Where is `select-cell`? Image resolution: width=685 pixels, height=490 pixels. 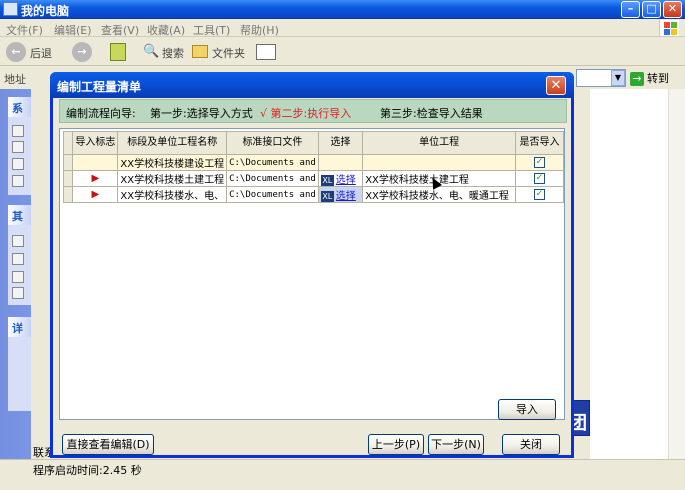 select-cell is located at coordinates (340, 162).